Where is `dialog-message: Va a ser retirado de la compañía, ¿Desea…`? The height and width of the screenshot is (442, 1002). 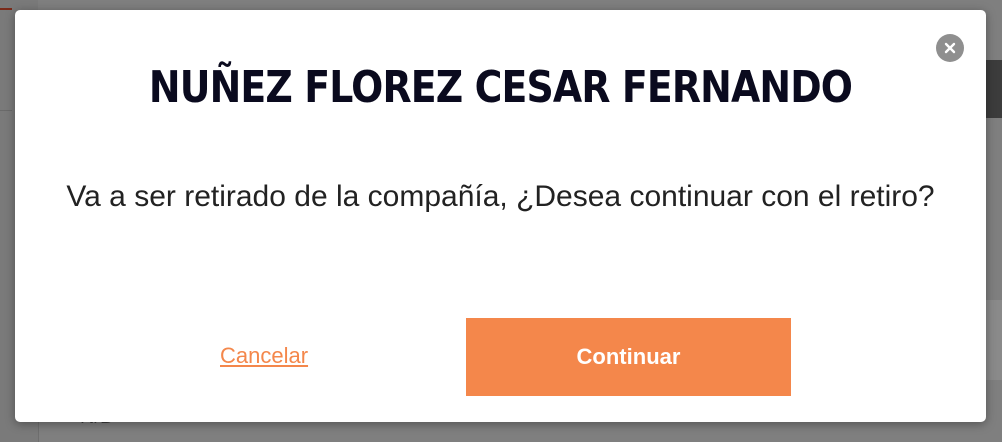
dialog-message: Va a ser retirado de la compañía, ¿Desea… is located at coordinates (500, 196).